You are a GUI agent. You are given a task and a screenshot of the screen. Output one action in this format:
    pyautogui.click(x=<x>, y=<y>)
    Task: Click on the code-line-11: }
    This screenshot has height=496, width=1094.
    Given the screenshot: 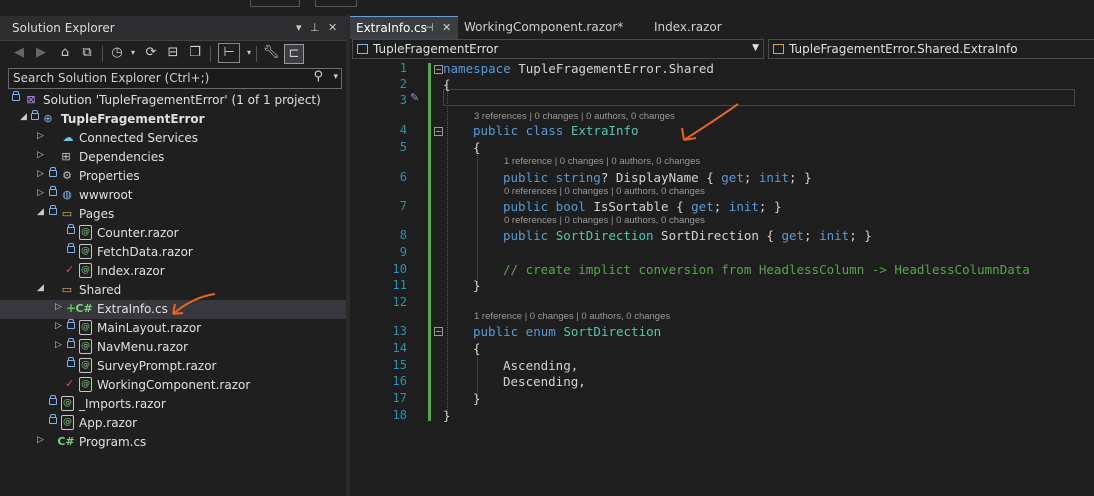 What is the action you would take?
    pyautogui.click(x=477, y=285)
    